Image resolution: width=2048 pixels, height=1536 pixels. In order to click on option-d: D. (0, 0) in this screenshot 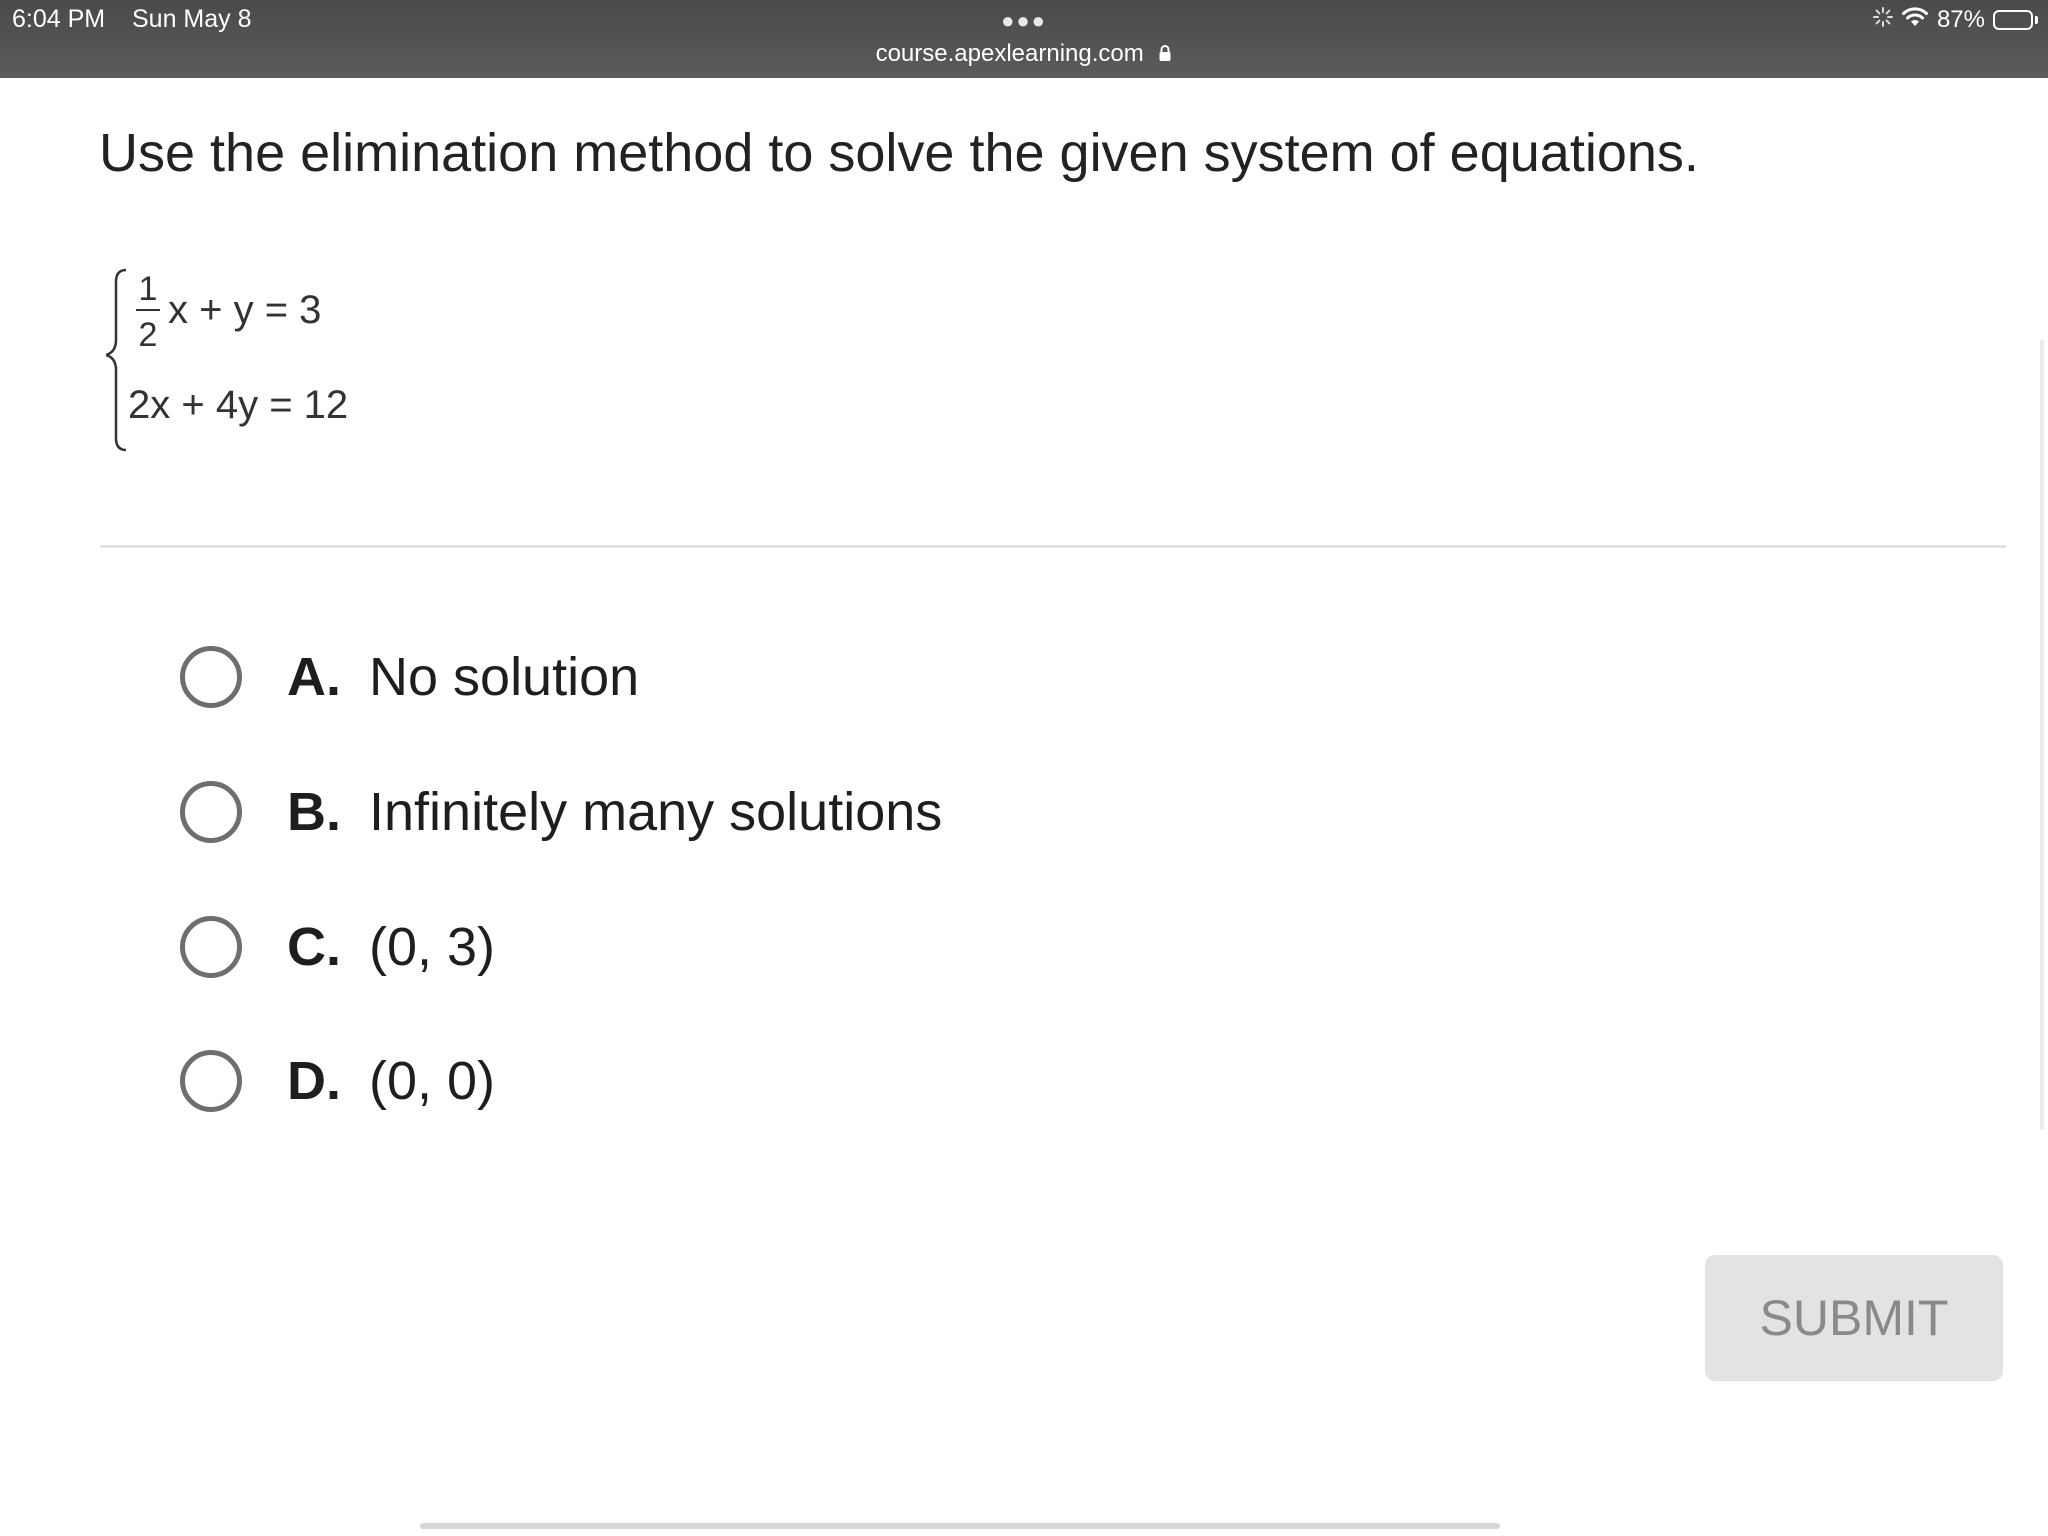, I will do `click(337, 1081)`.